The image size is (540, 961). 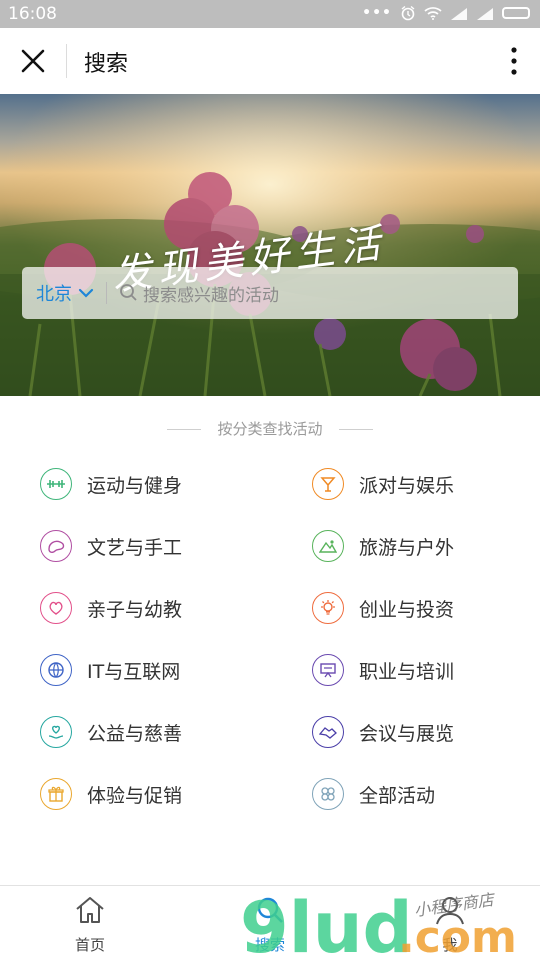 I want to click on category-label: 旅游与户外, so click(x=407, y=547).